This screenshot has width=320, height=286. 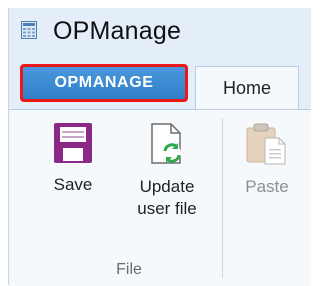 What do you see at coordinates (117, 31) in the screenshot?
I see `window-title: OPManage` at bounding box center [117, 31].